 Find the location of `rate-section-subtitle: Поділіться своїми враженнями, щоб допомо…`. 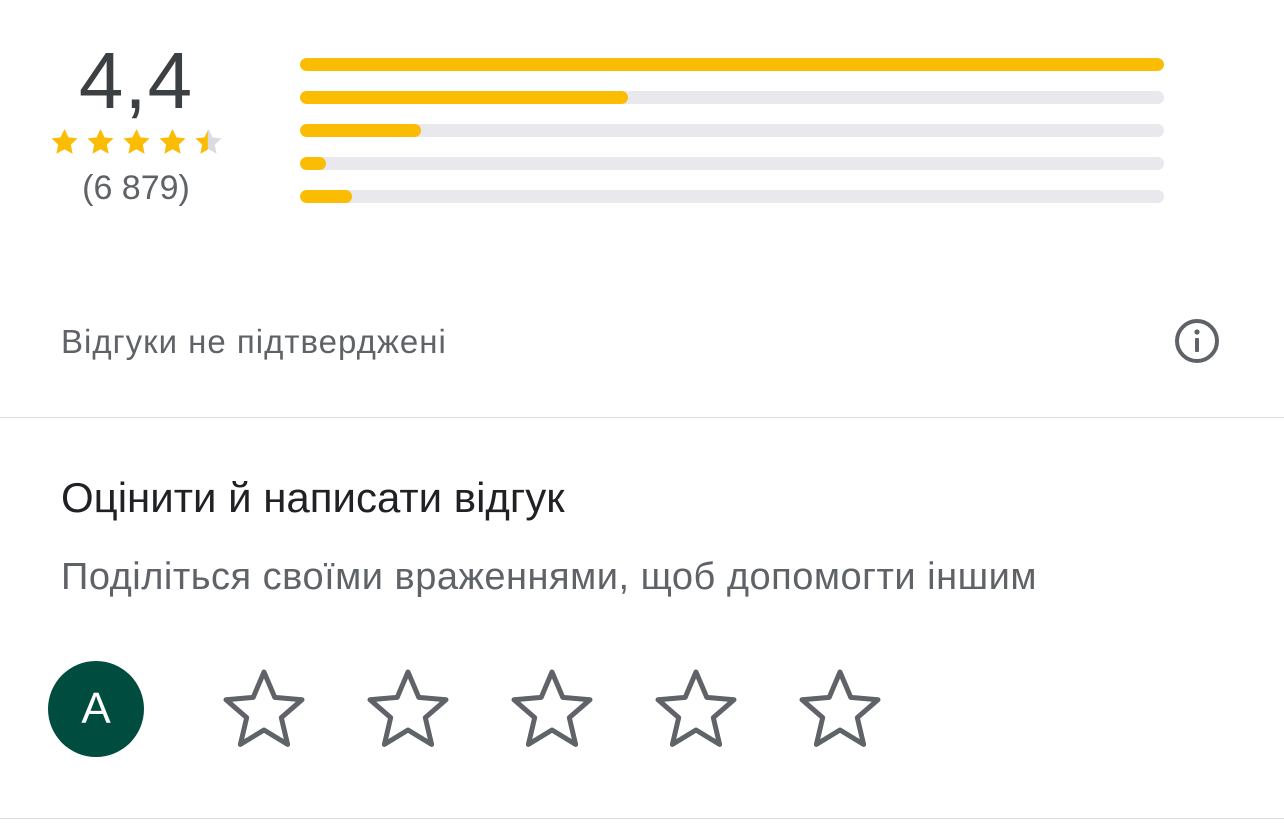

rate-section-subtitle: Поділіться своїми враженнями, щоб допомо… is located at coordinates (549, 577).